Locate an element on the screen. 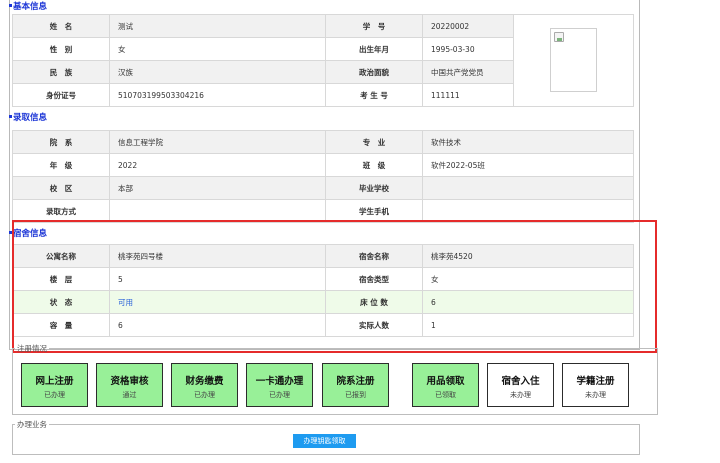 The height and width of the screenshot is (463, 720). section-title-admission: 录取信息 is located at coordinates (28, 118).